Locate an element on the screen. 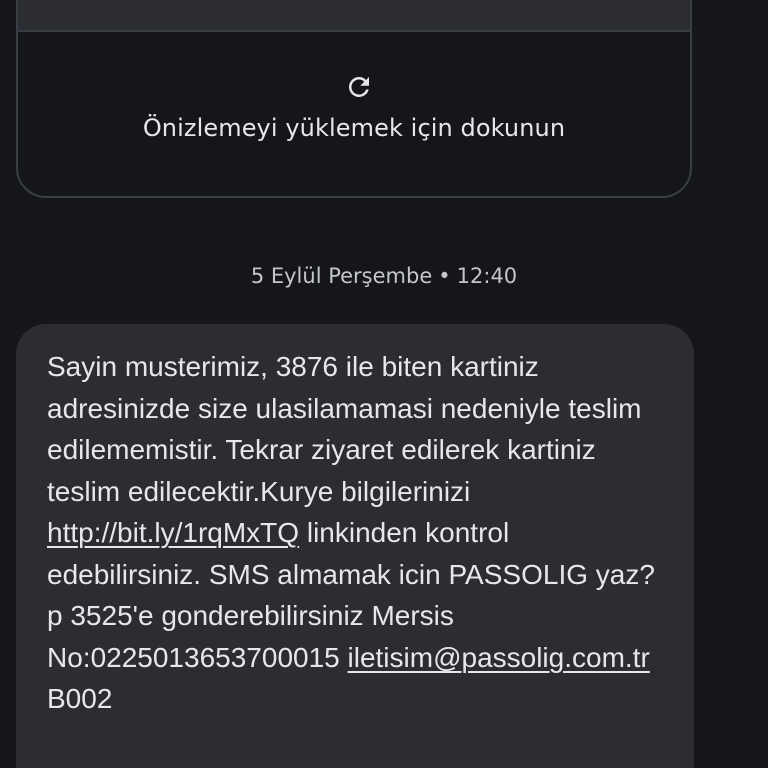 The width and height of the screenshot is (768, 768). message-timestamp: 5 Eylül Perşembe • 12:40 is located at coordinates (384, 276).